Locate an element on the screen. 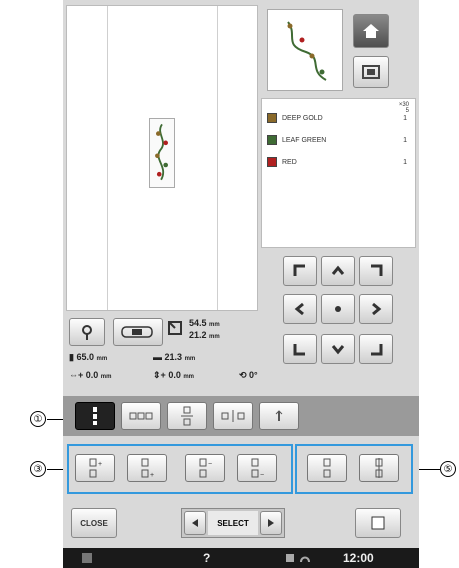  offset-y-unit: mm is located at coordinates (189, 377).